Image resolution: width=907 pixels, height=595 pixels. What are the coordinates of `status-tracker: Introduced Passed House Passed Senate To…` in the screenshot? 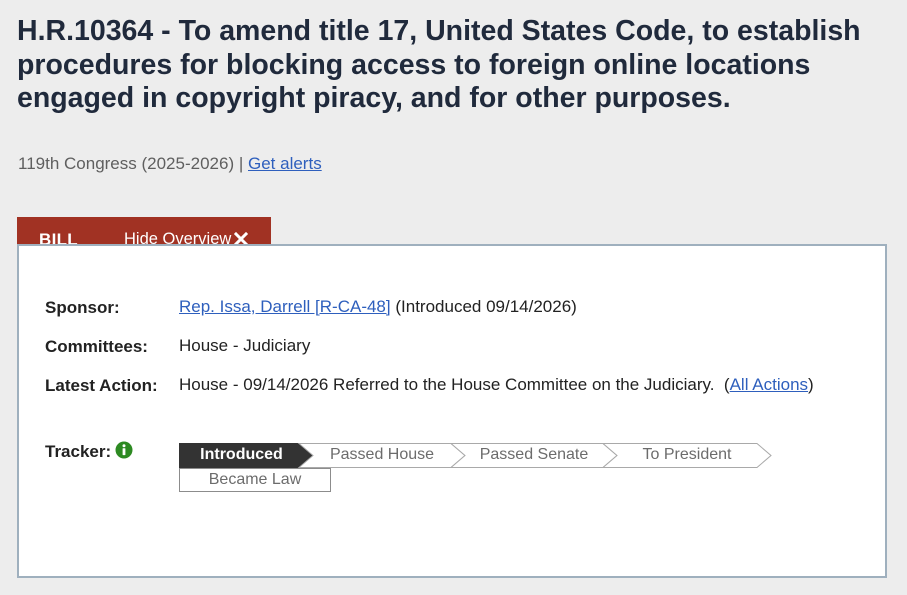 It's located at (479, 473).